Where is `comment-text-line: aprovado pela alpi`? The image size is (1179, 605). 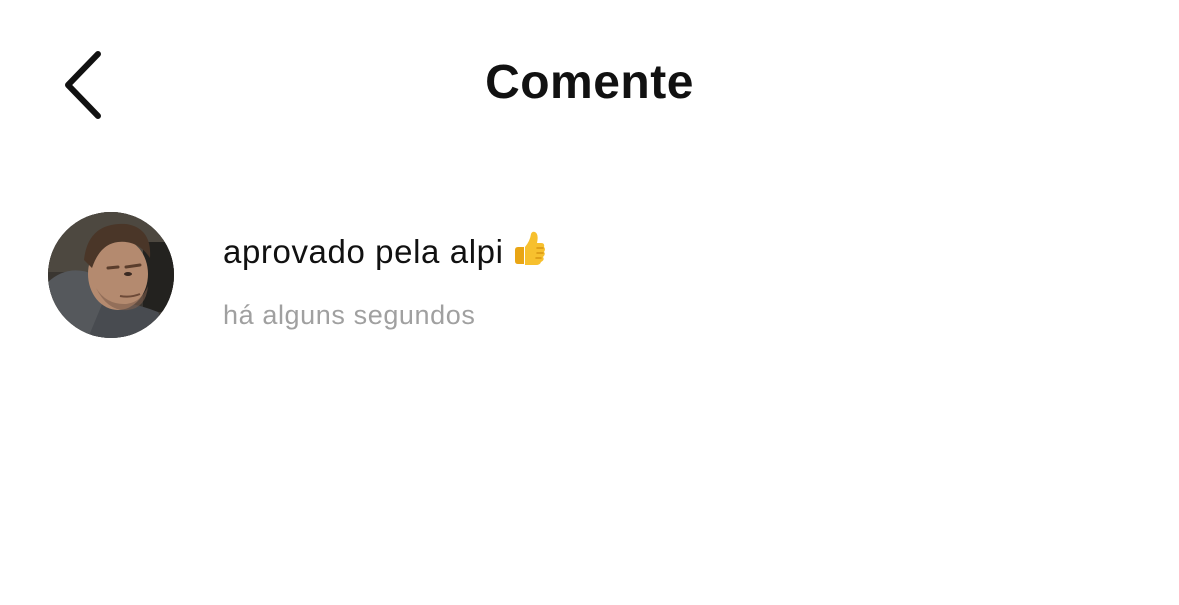
comment-text-line: aprovado pela alpi is located at coordinates (384, 254).